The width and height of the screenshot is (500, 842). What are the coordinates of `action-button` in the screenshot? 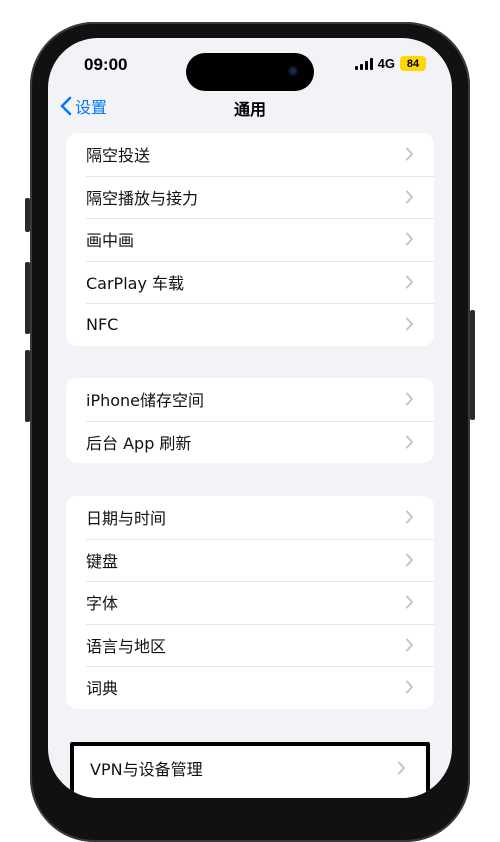 It's located at (27, 215).